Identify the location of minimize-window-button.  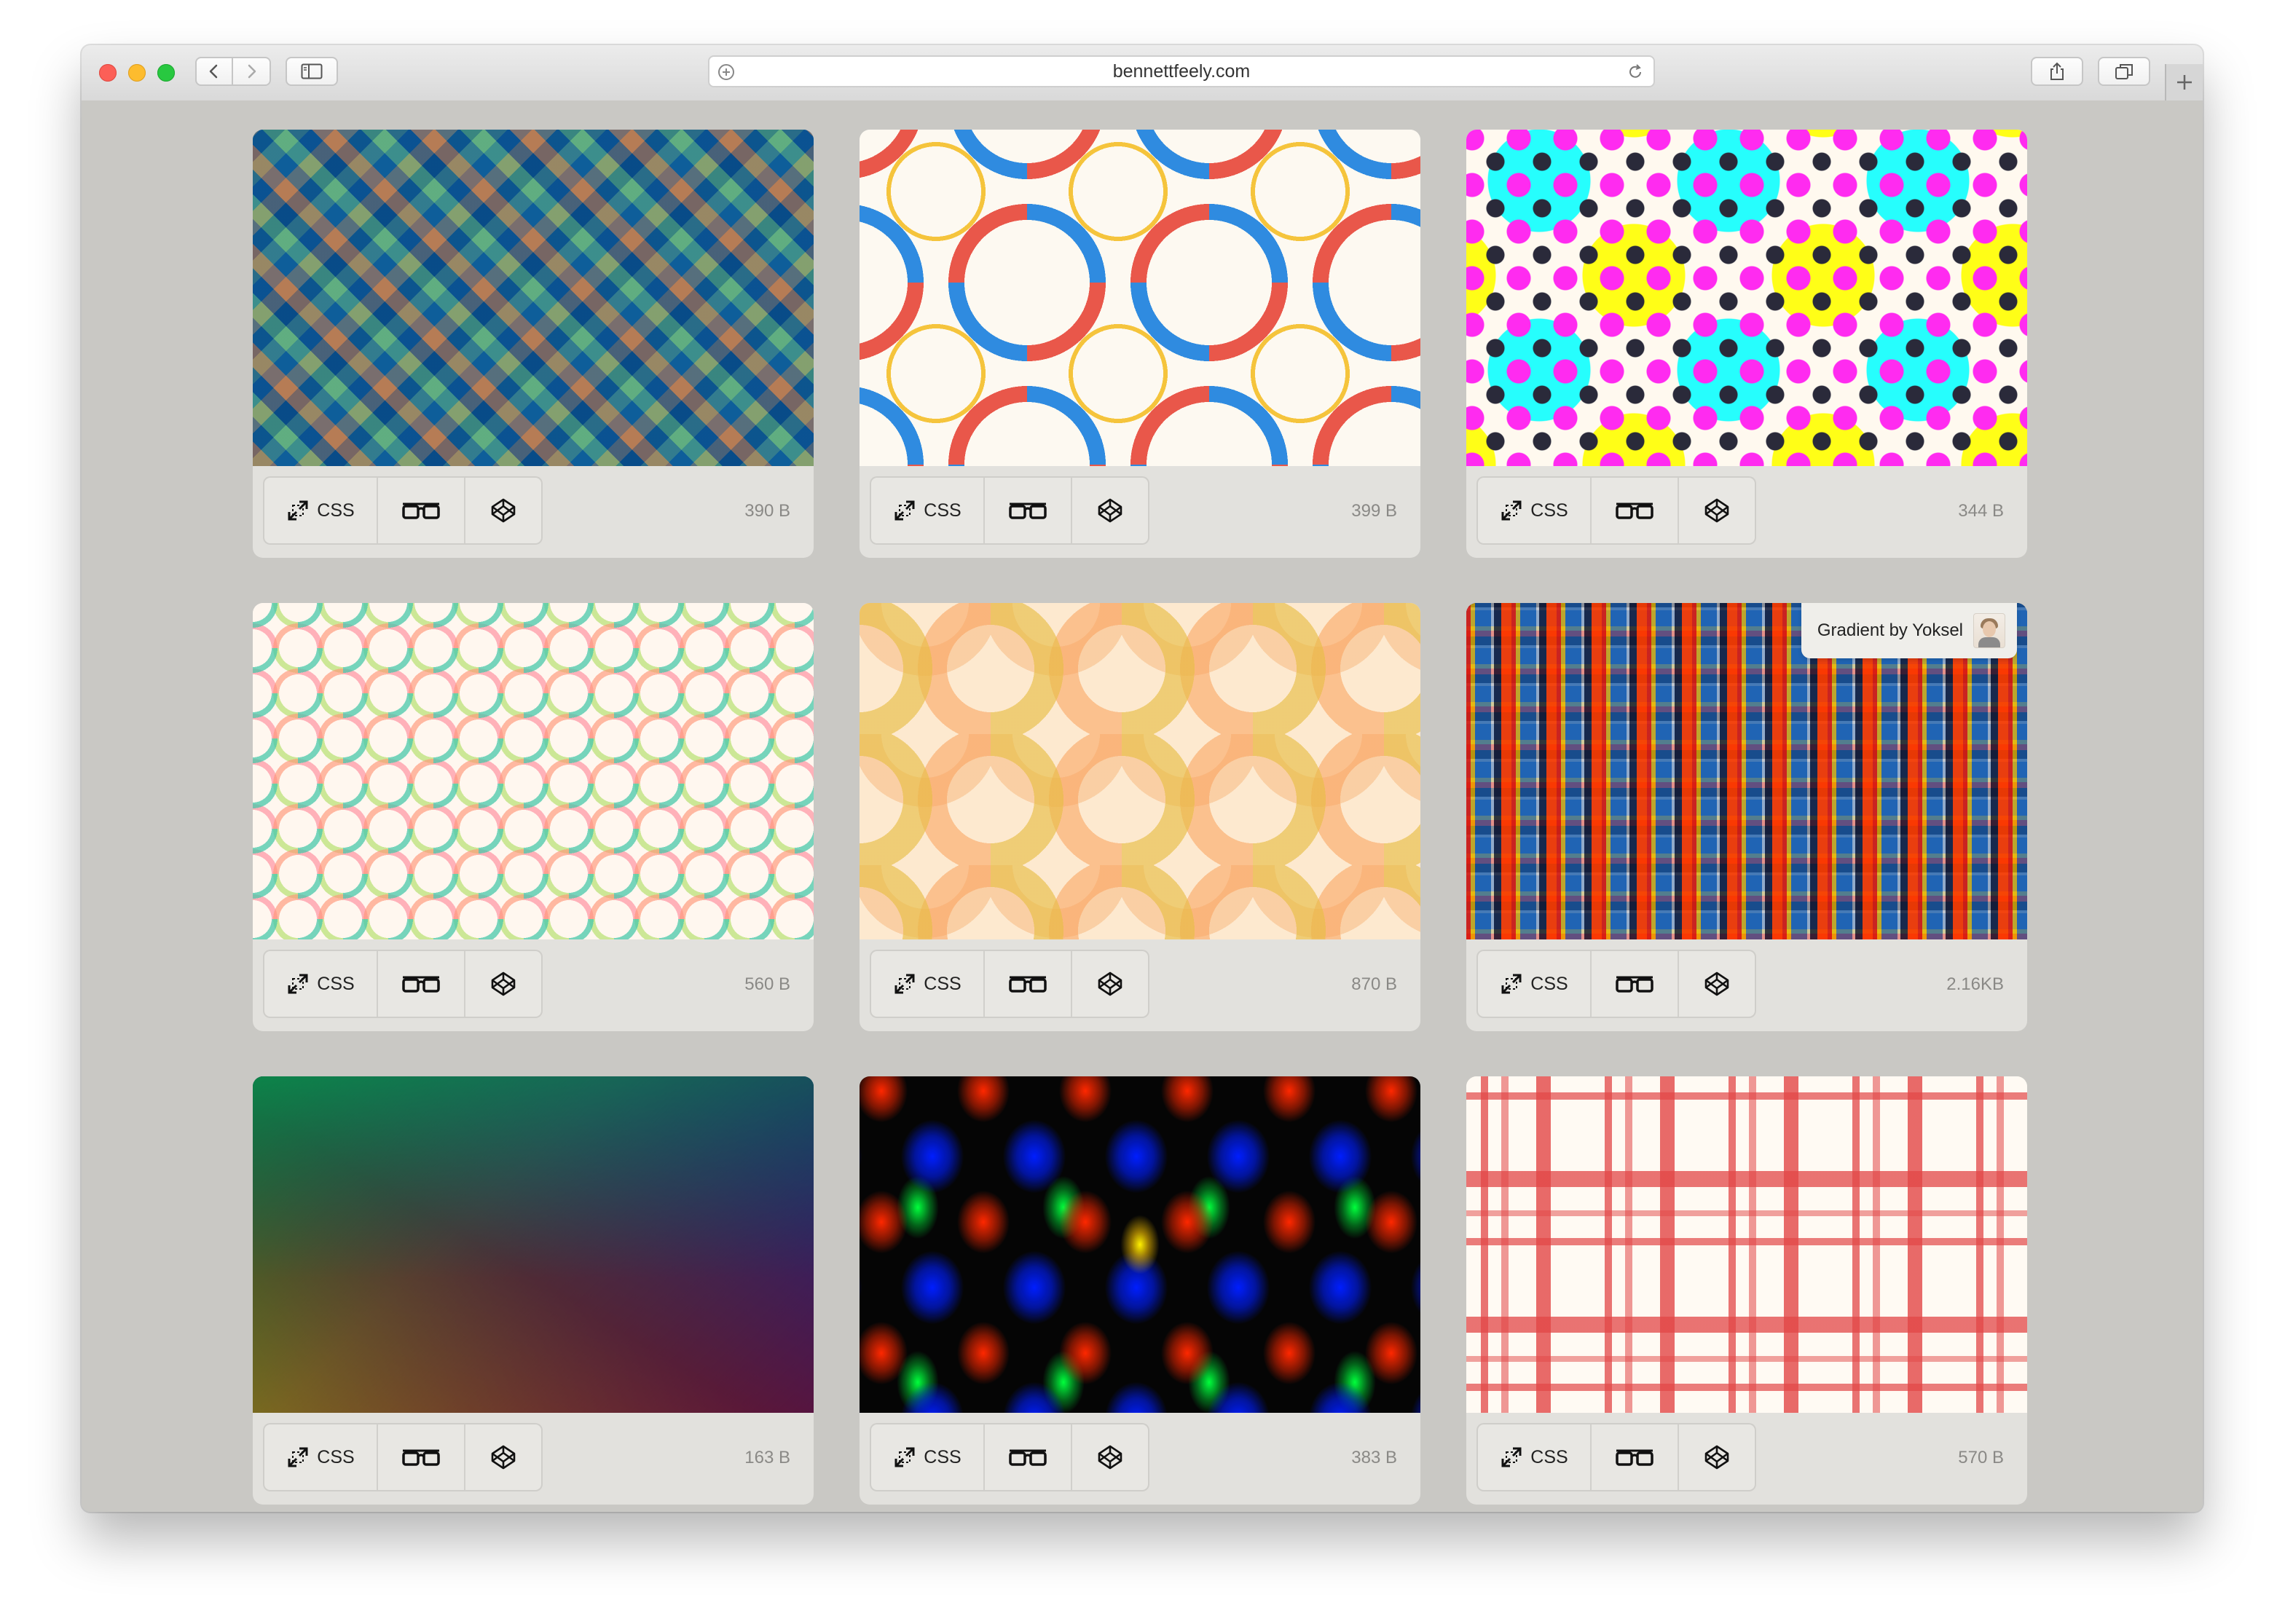
(137, 73).